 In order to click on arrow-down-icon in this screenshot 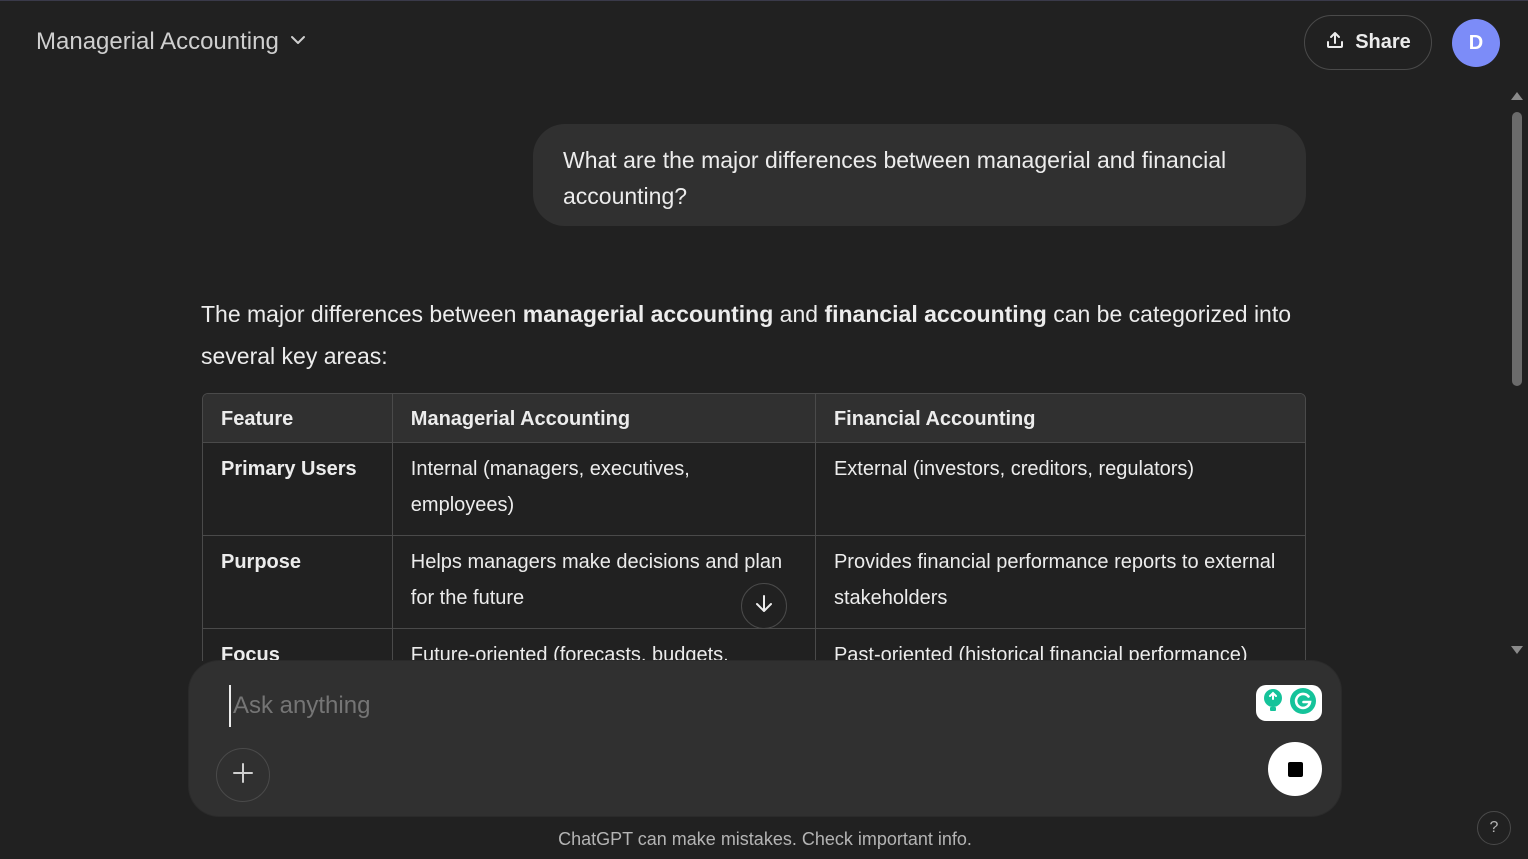, I will do `click(764, 606)`.